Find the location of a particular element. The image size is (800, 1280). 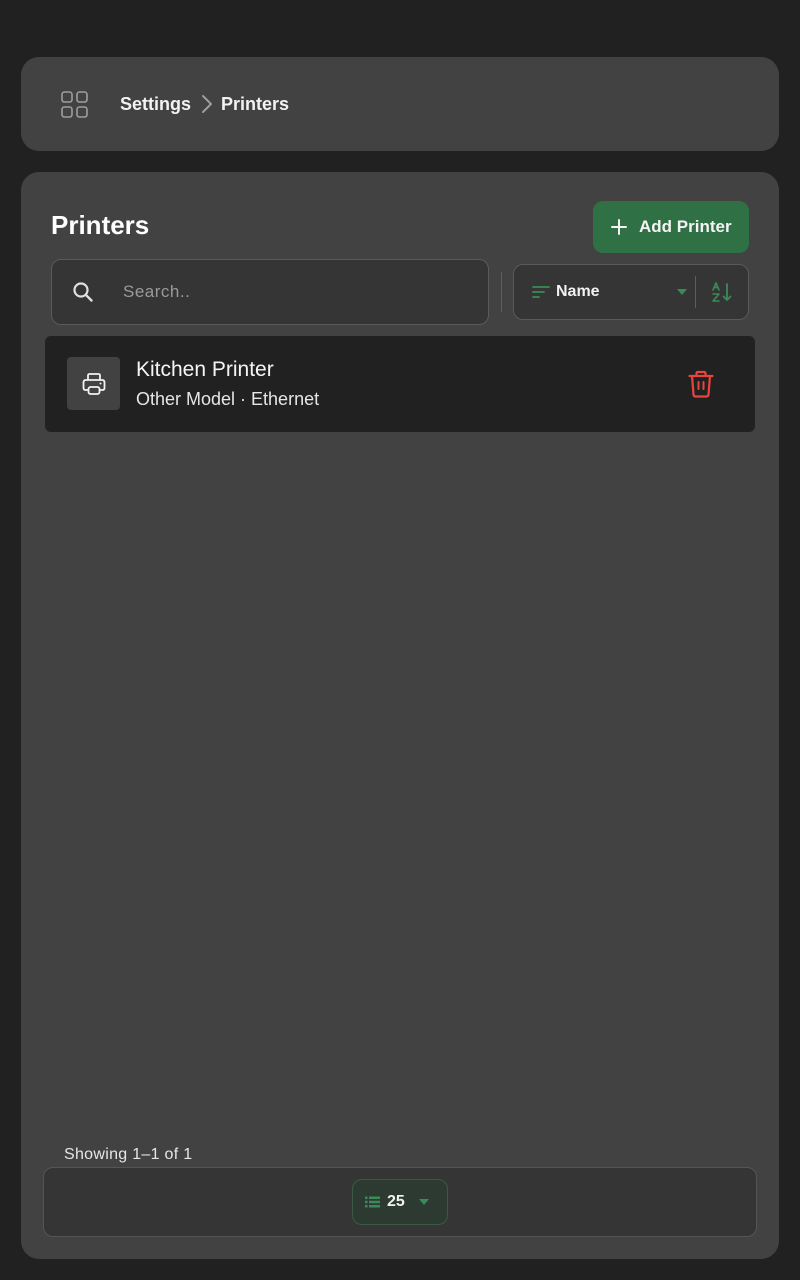

breadcrumb-item-settings: Settings is located at coordinates (155, 104).